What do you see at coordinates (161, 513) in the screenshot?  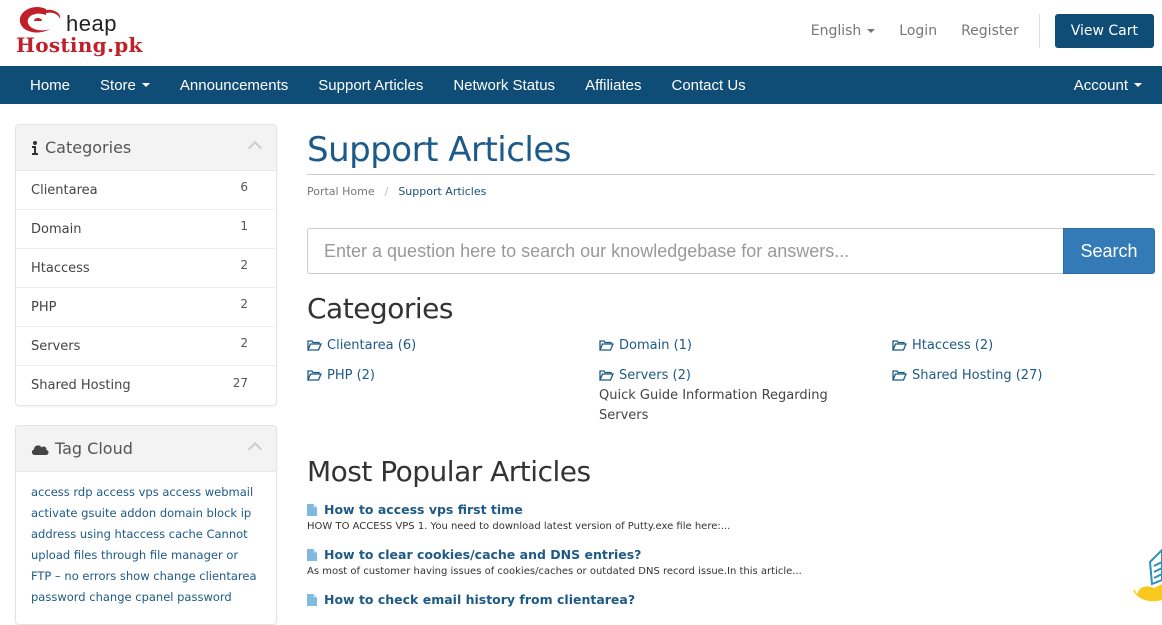 I see `tag-link: addon domain` at bounding box center [161, 513].